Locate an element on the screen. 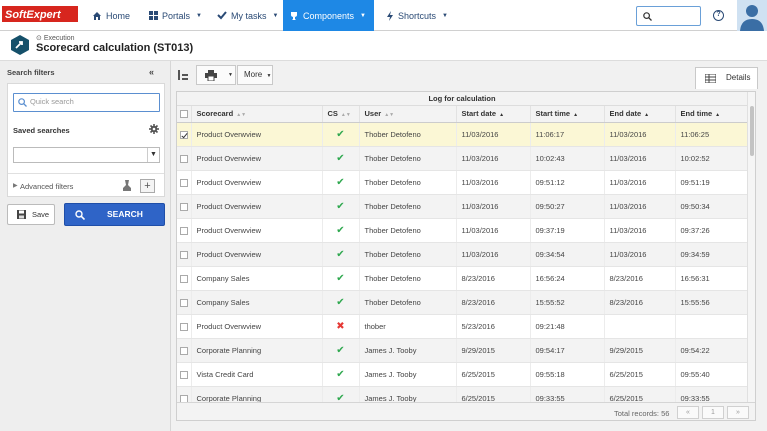 This screenshot has height=431, width=767. nav-home-label: Home is located at coordinates (118, 15).